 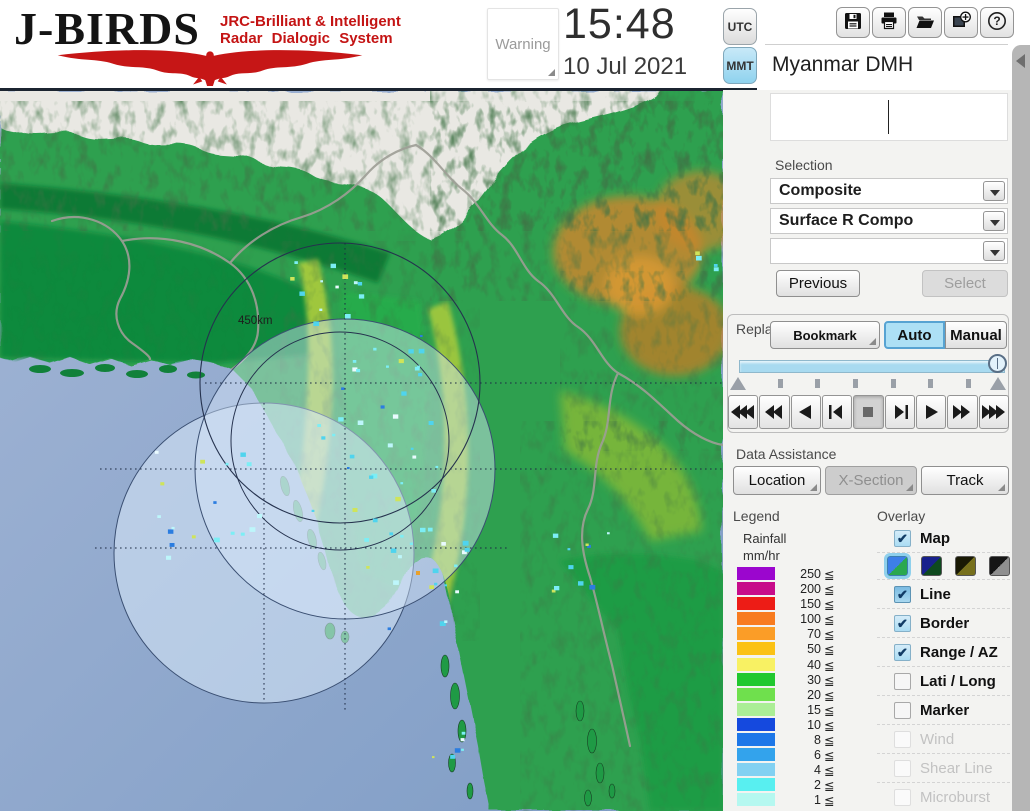 What do you see at coordinates (787, 770) in the screenshot?
I see `legend-item: 4 ≦` at bounding box center [787, 770].